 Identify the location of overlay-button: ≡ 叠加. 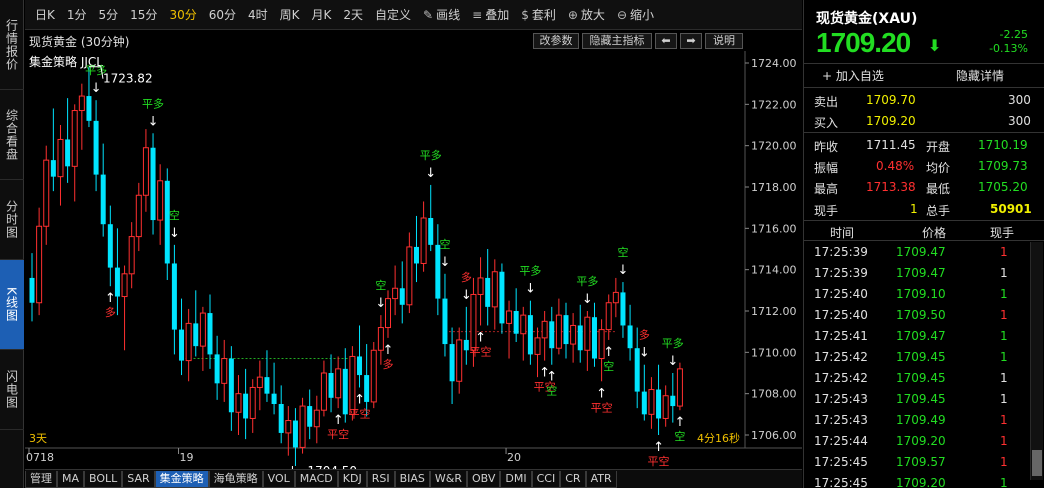
(490, 14).